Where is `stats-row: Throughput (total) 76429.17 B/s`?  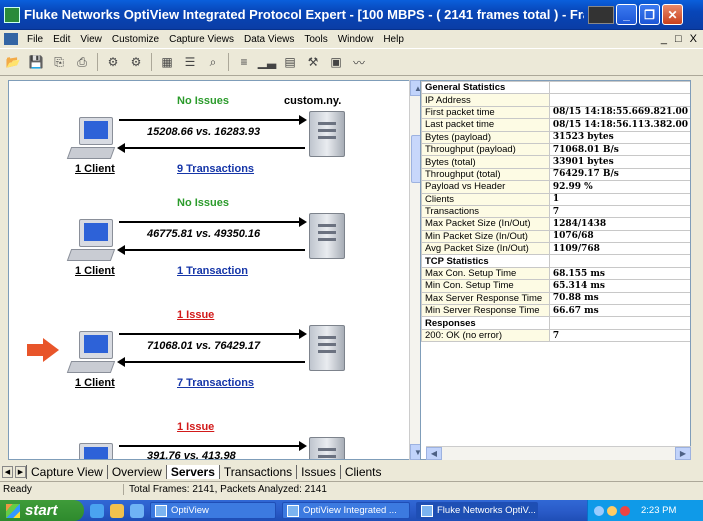
stats-row: Throughput (total) 76429.17 B/s is located at coordinates (555, 174).